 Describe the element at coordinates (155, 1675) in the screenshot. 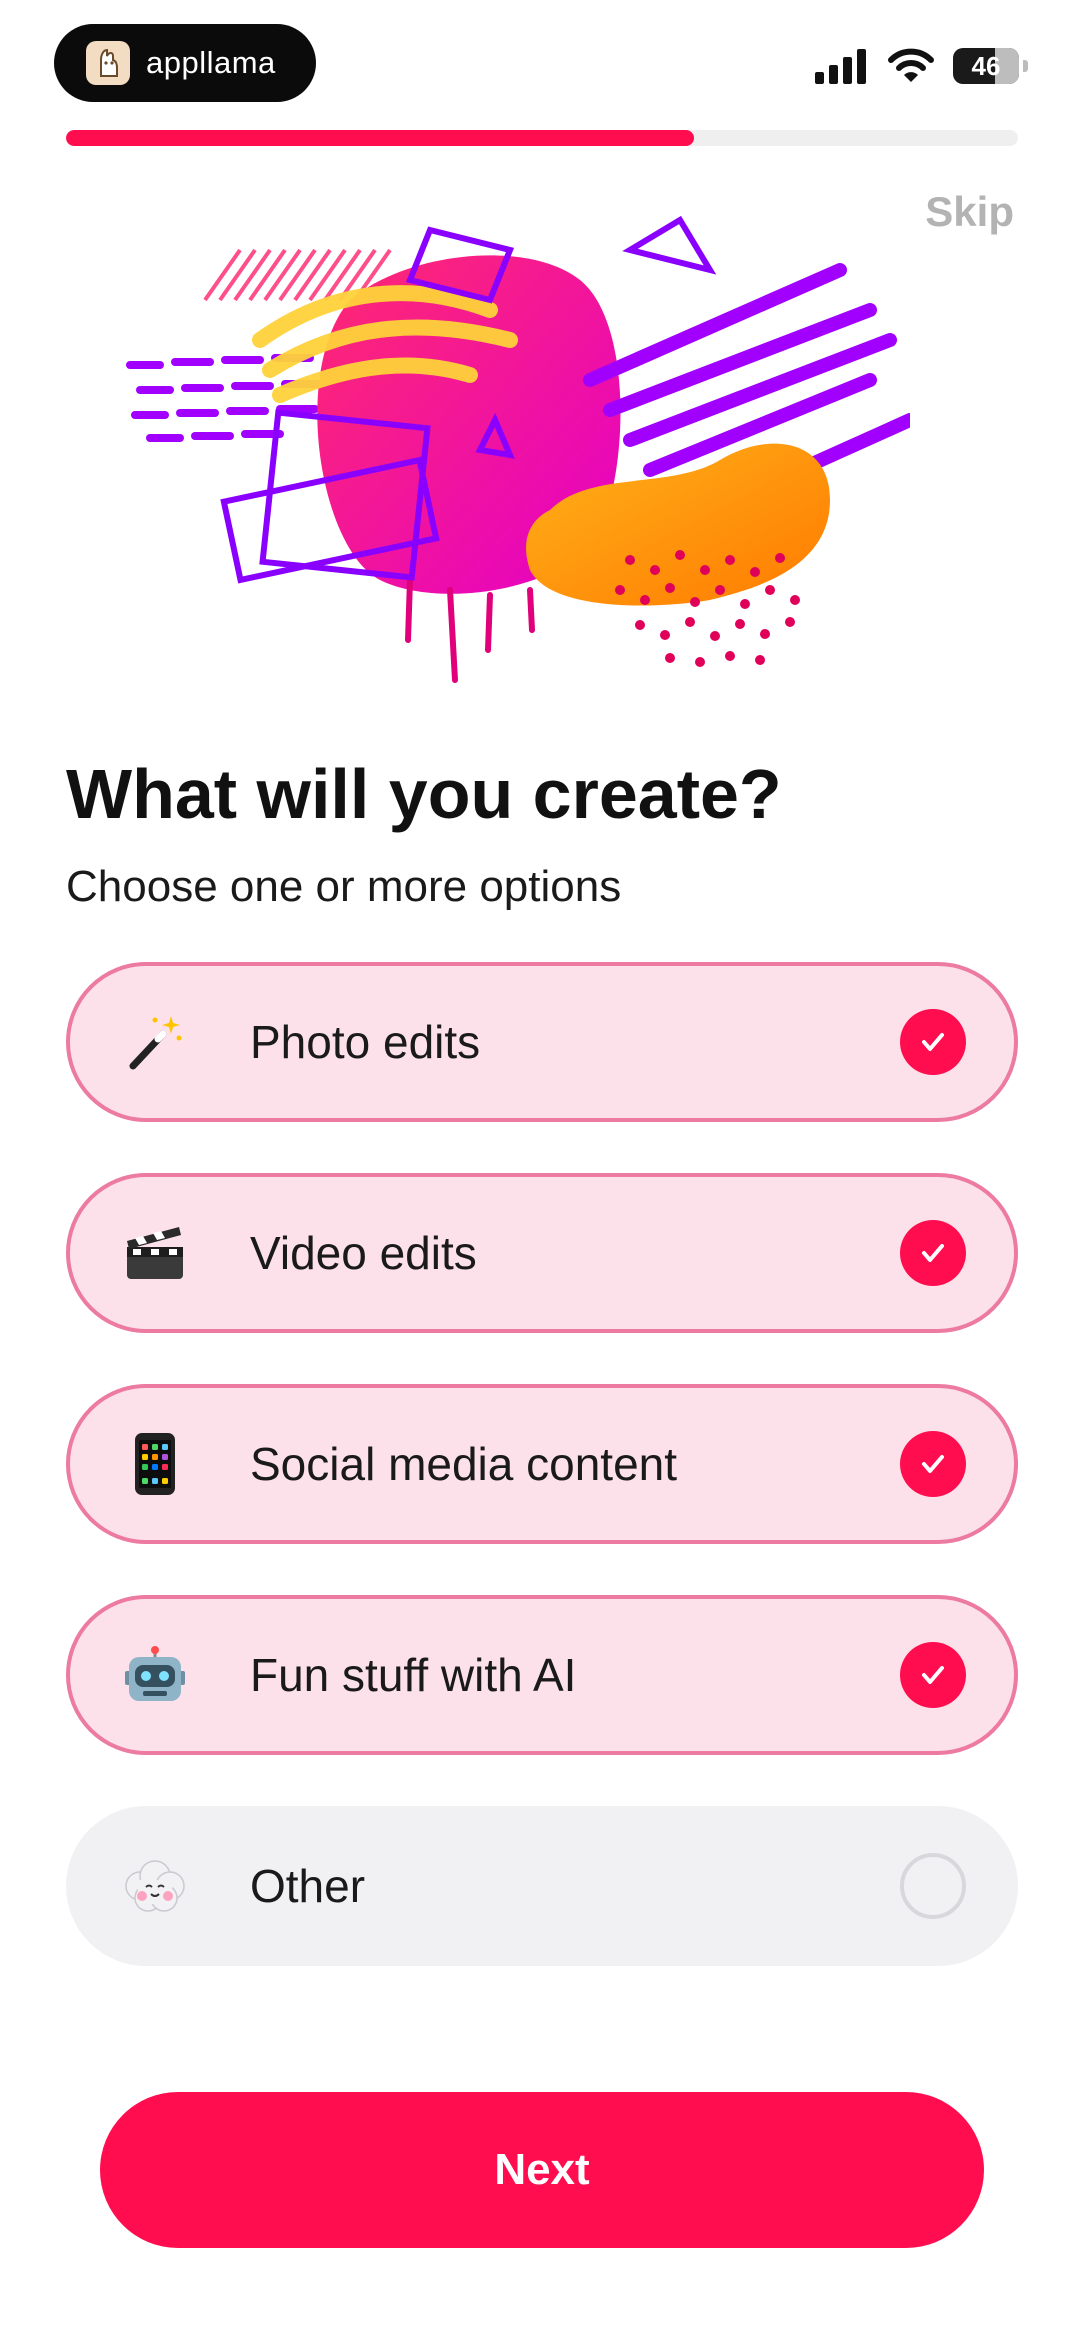

I see `robot-icon` at that location.